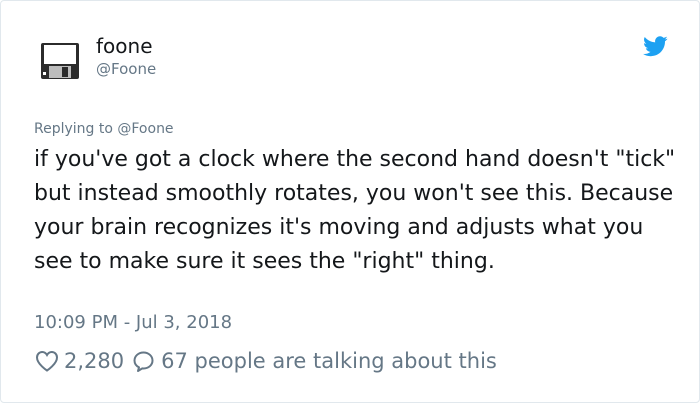 Image resolution: width=700 pixels, height=403 pixels. What do you see at coordinates (143, 361) in the screenshot?
I see `comment-bubble-icon` at bounding box center [143, 361].